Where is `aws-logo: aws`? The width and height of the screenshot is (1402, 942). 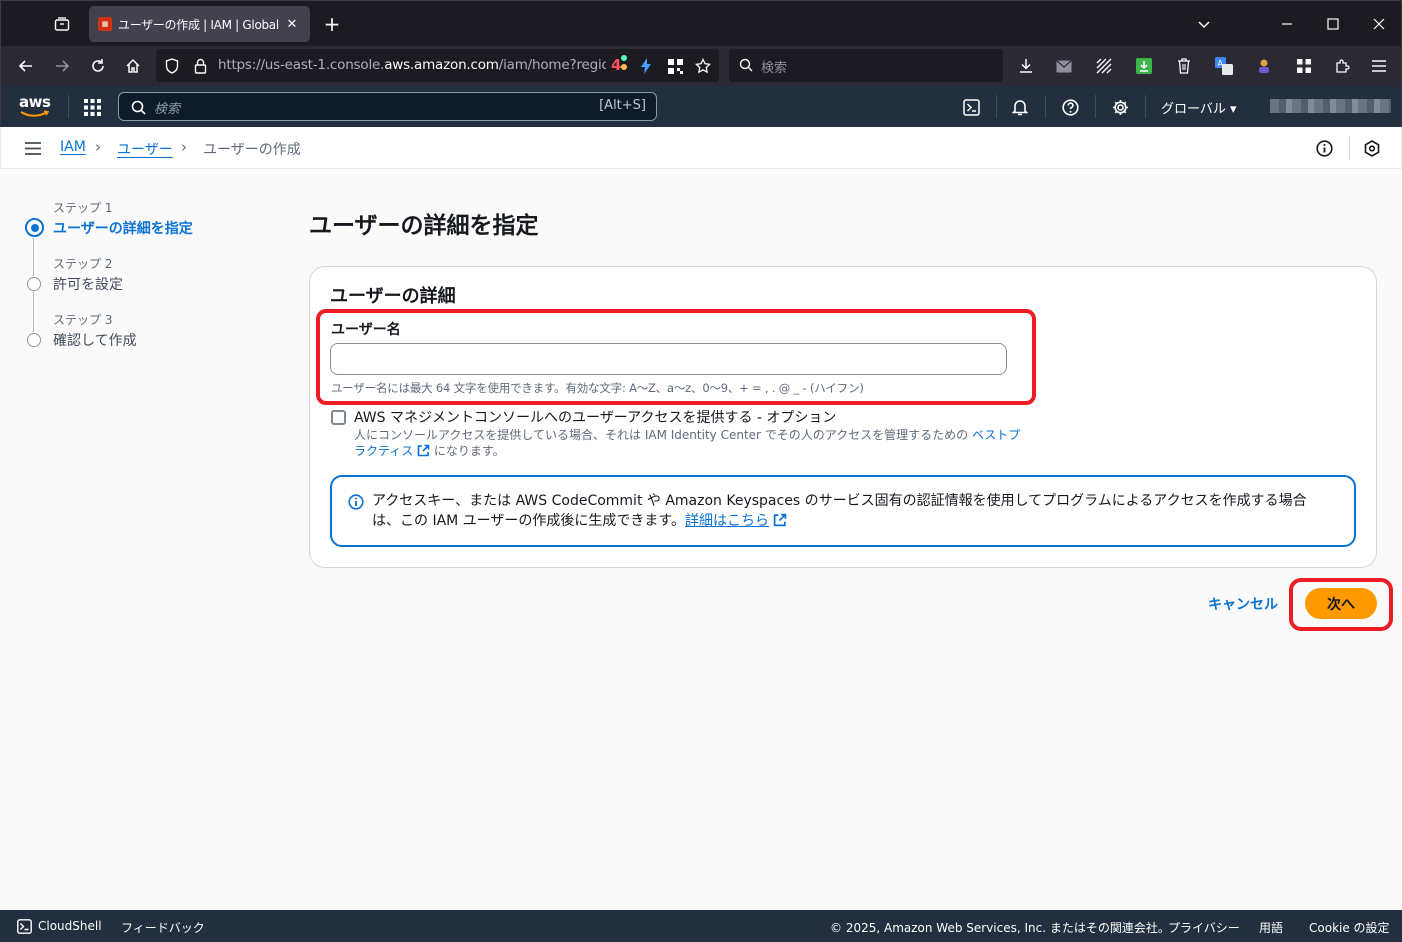
aws-logo: aws is located at coordinates (35, 106).